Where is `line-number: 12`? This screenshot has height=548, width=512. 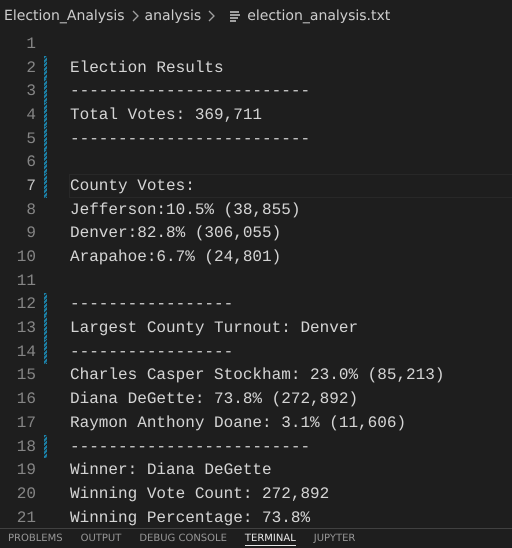
line-number: 12 is located at coordinates (26, 304).